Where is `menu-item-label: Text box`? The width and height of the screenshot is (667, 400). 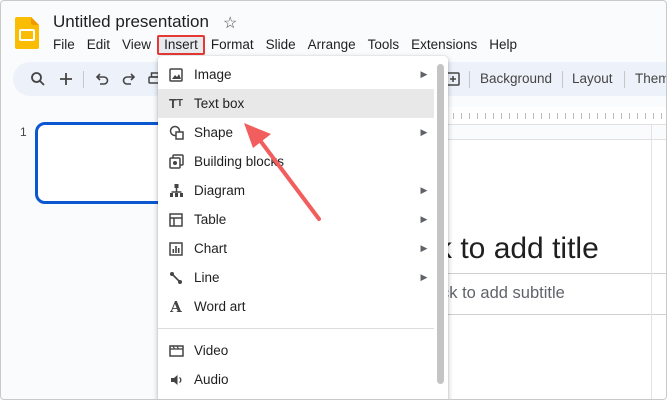 menu-item-label: Text box is located at coordinates (219, 103).